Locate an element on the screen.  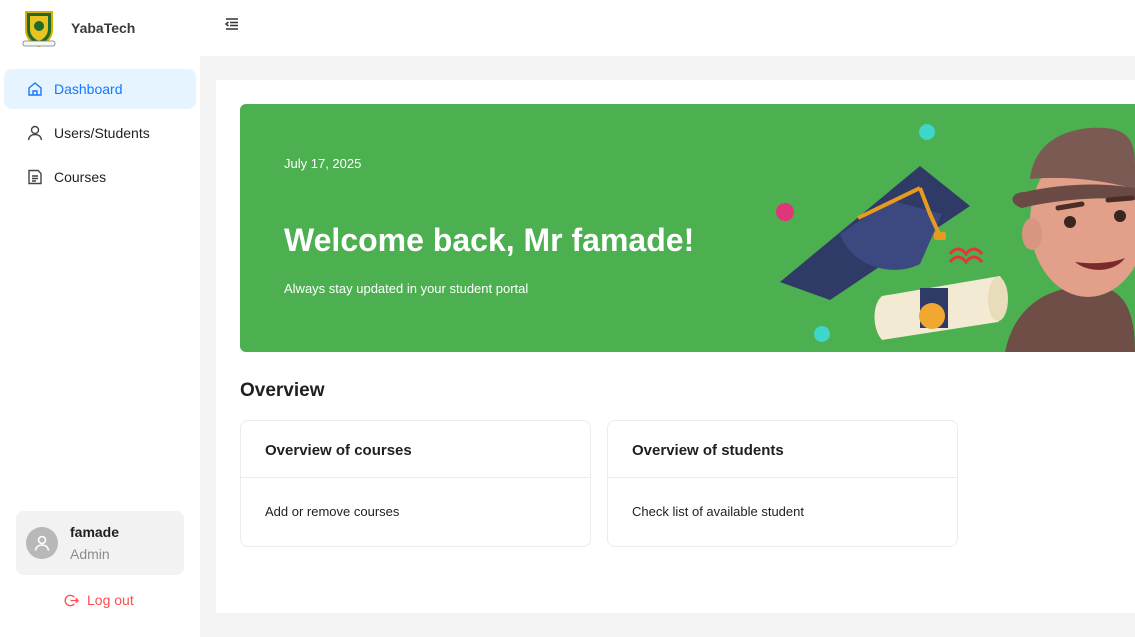
logout-button: Log out is located at coordinates (99, 600).